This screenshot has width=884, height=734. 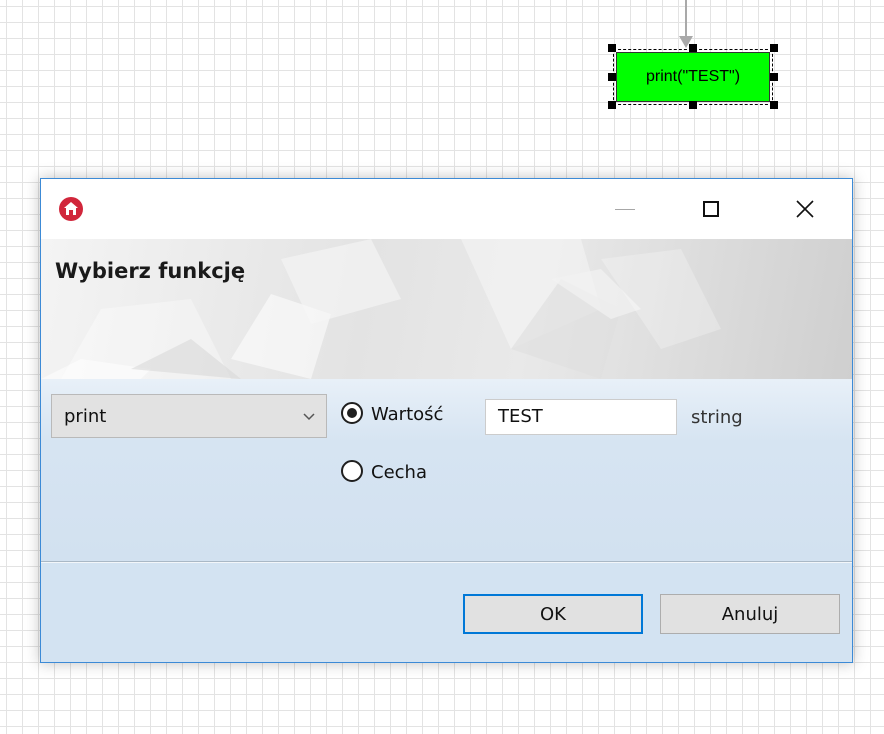 I want to click on resize-handle-n, so click(x=693, y=48).